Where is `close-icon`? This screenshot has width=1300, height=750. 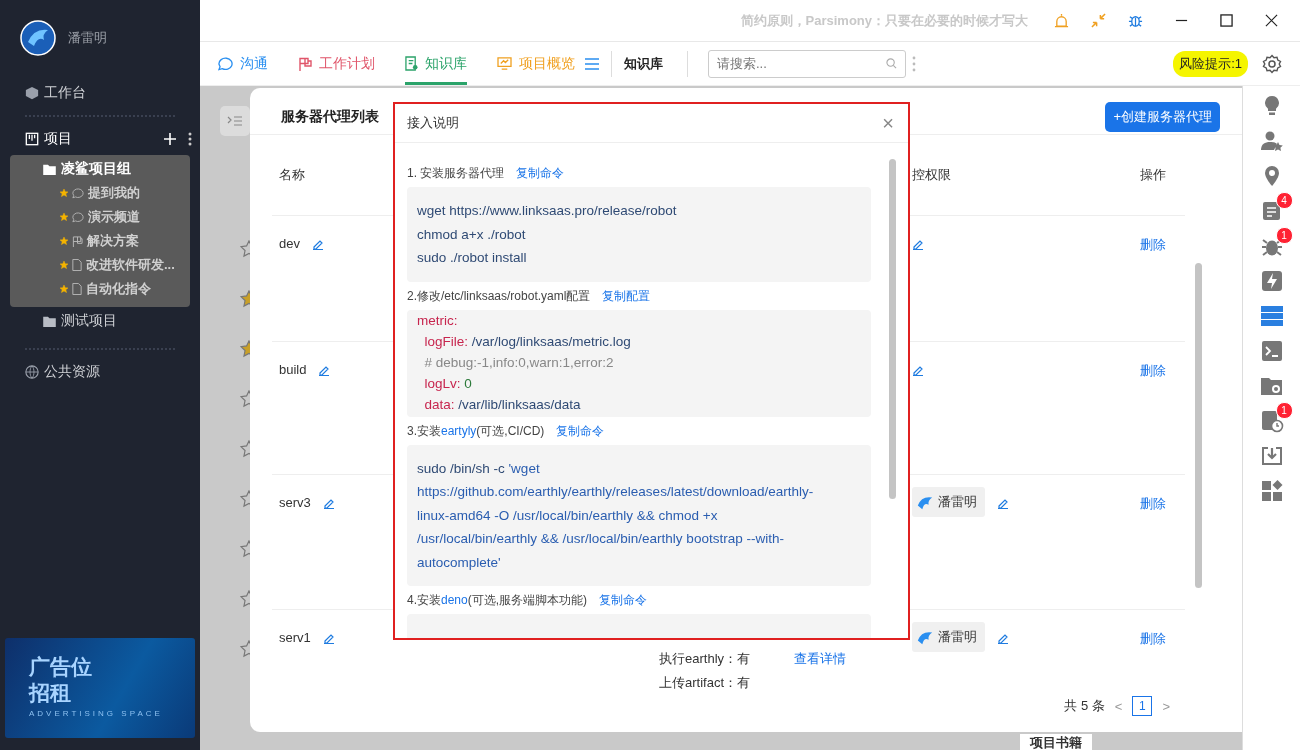
close-icon is located at coordinates (1271, 20).